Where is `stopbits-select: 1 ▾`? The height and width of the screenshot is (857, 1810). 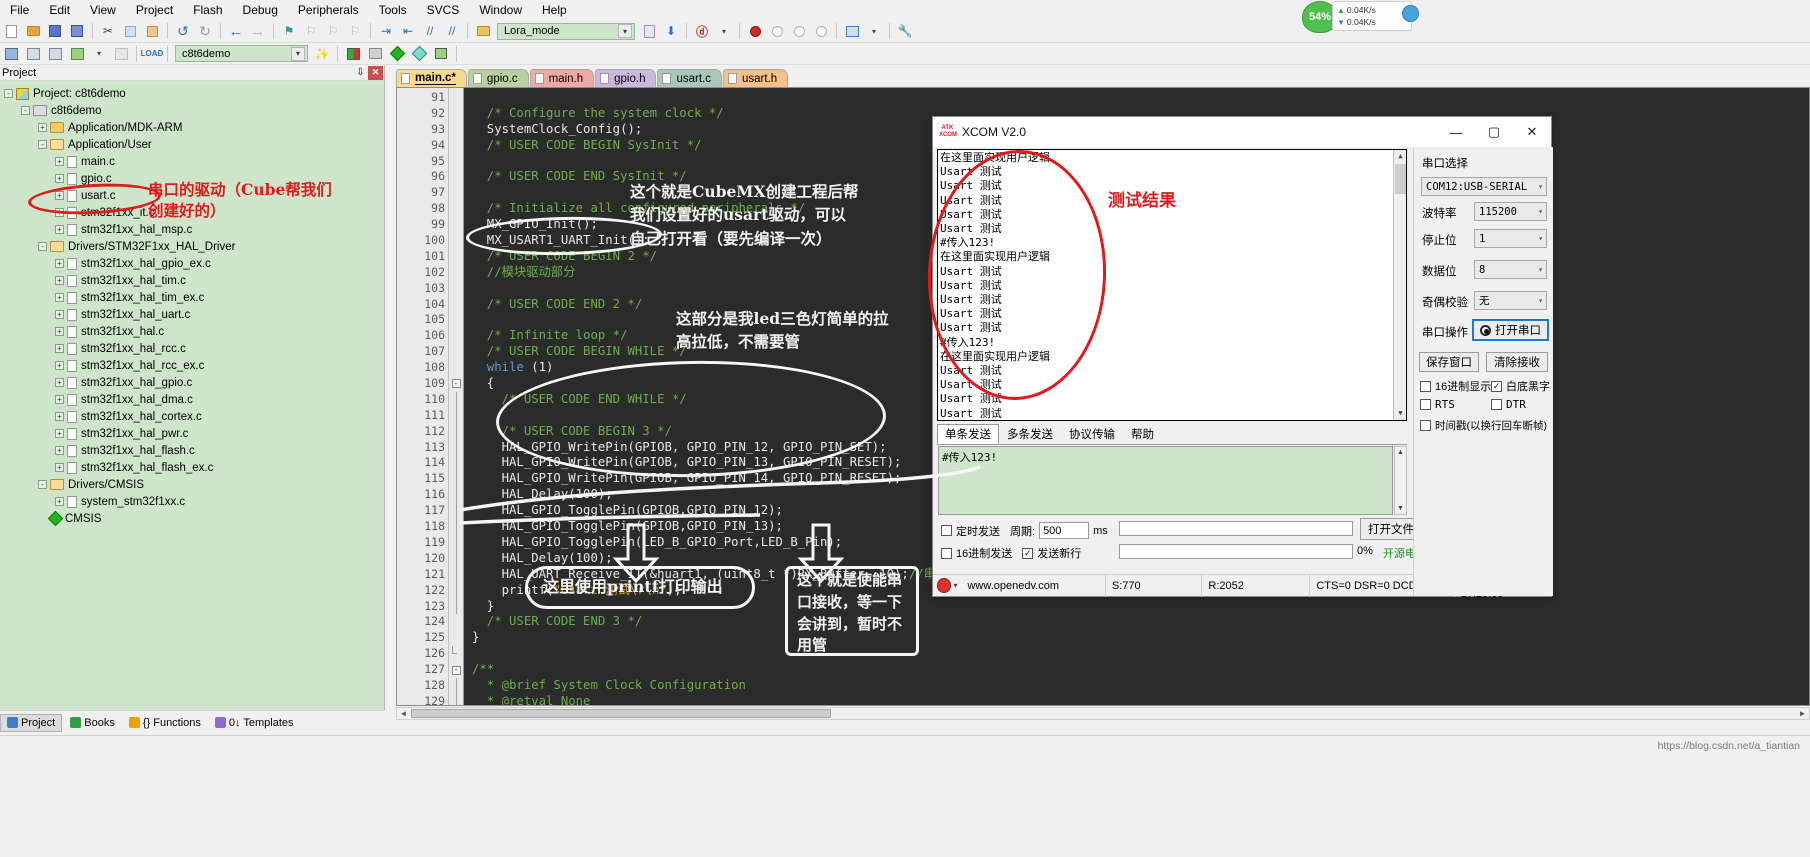
stopbits-select: 1 ▾ is located at coordinates (1510, 238).